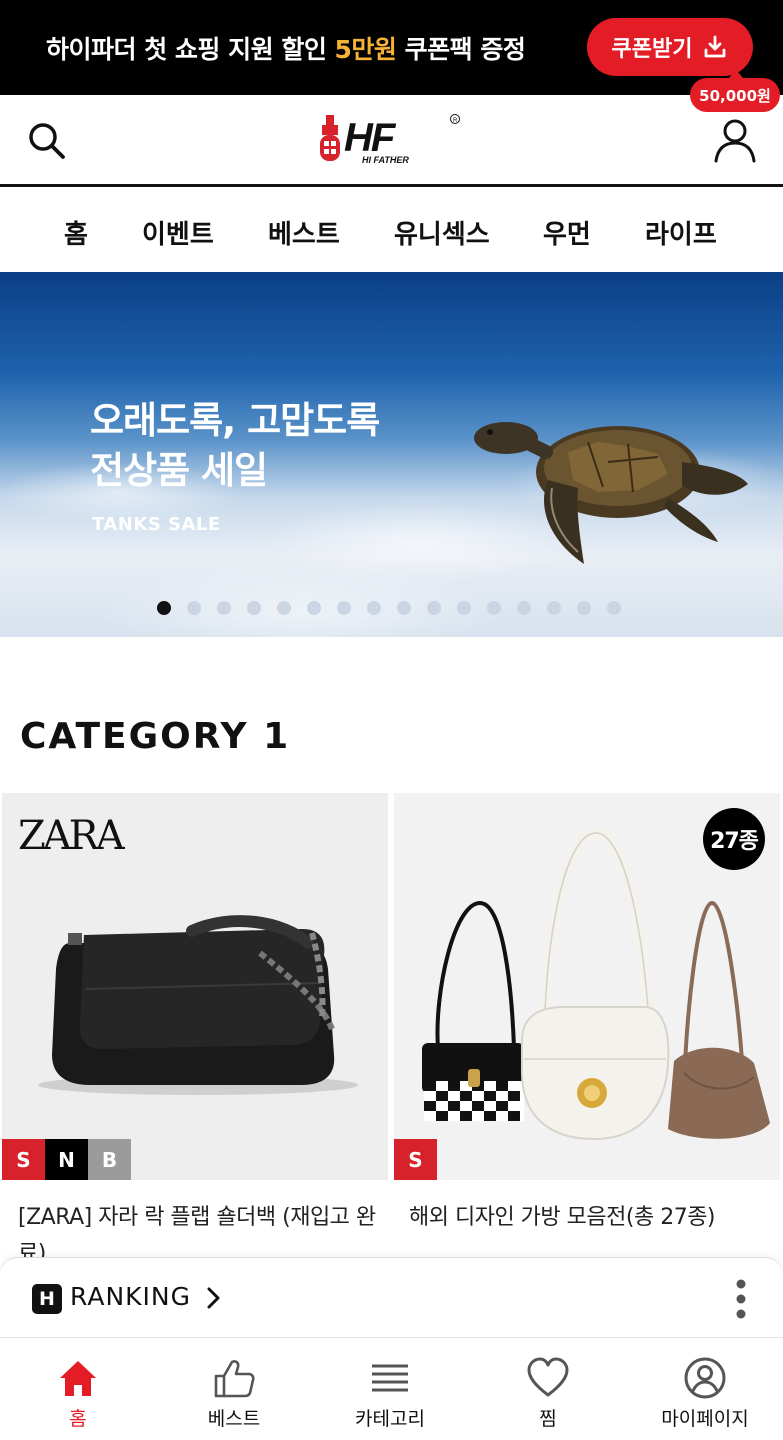 Image resolution: width=783 pixels, height=1440 pixels. I want to click on tab-wishlist: 찜, so click(548, 1389).